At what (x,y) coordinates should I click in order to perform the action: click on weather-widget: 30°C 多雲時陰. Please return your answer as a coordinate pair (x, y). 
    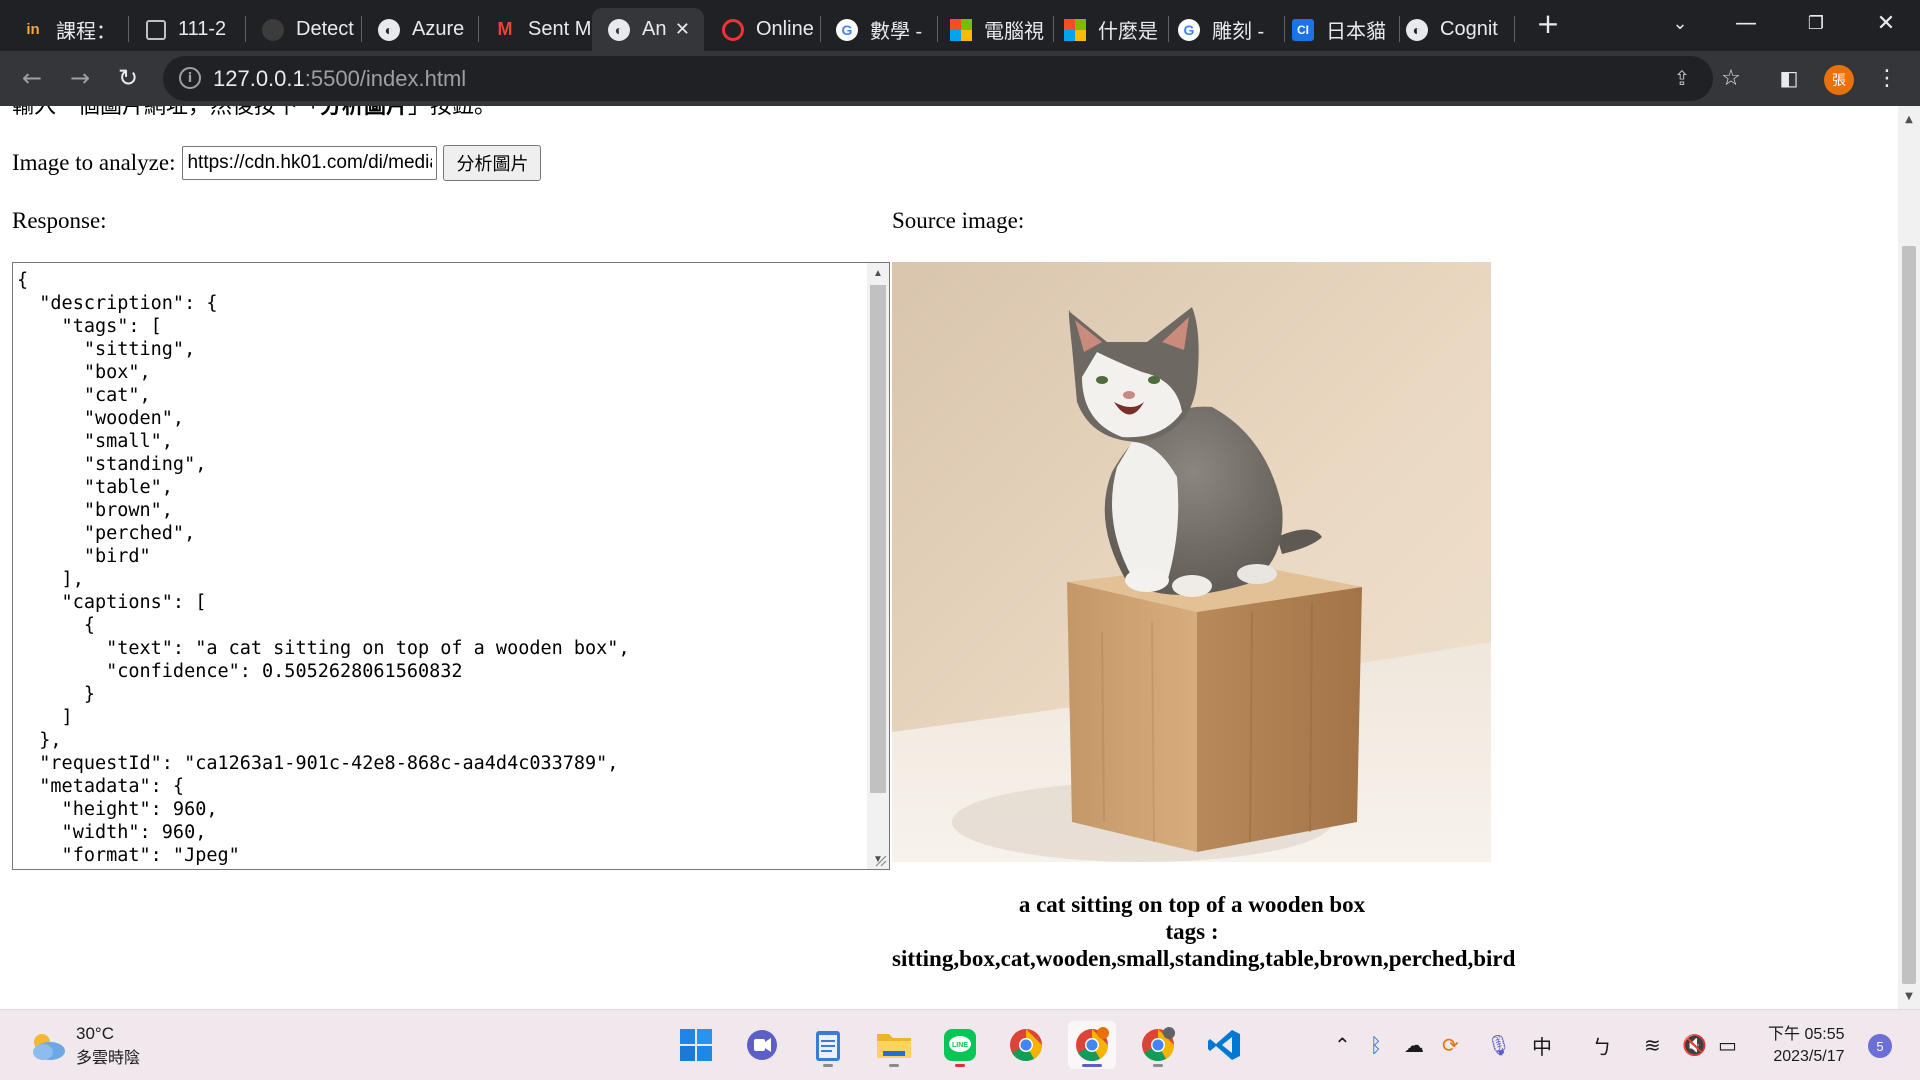
    Looking at the image, I should click on (84, 1046).